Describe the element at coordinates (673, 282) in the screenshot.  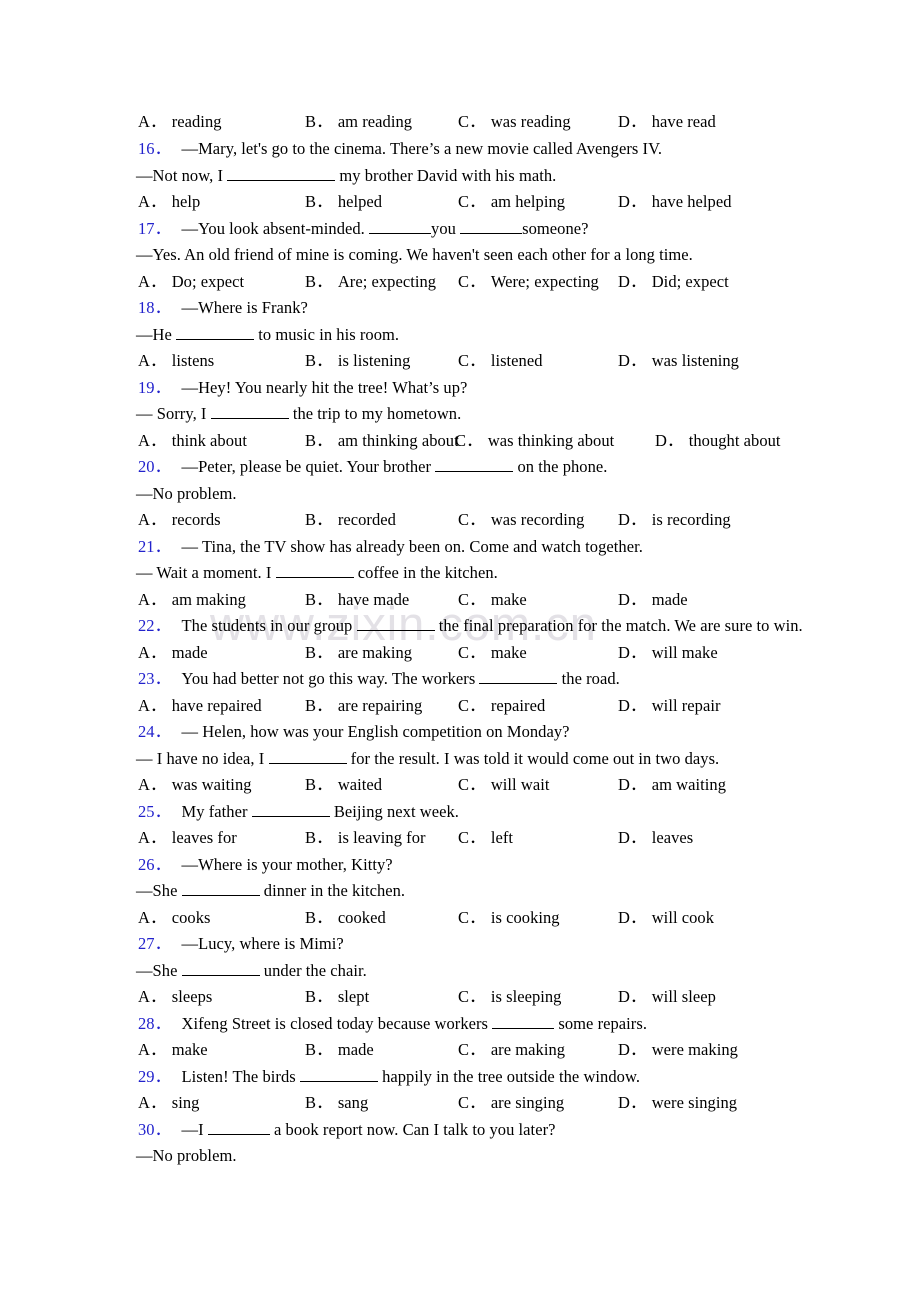
I see `option-d: D Did; expect` at that location.